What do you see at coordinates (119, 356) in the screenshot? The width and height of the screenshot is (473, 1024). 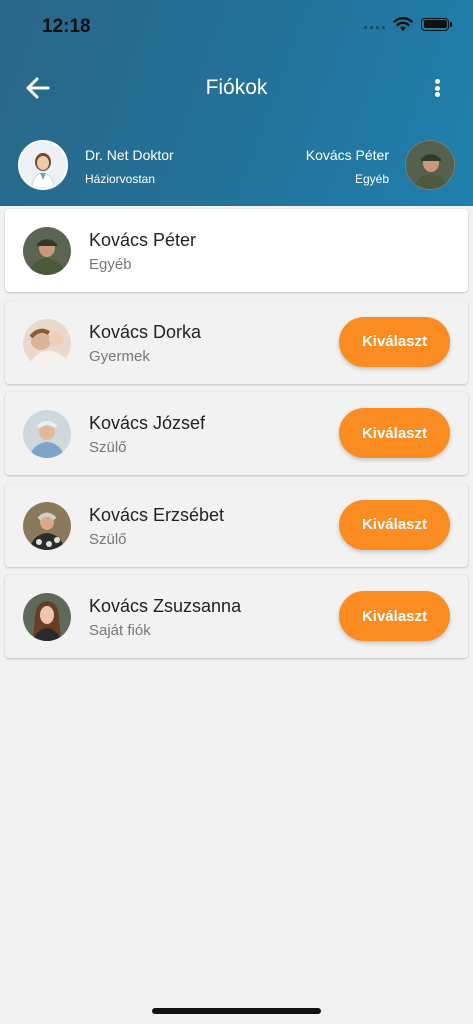 I see `account-role: Gyermek` at bounding box center [119, 356].